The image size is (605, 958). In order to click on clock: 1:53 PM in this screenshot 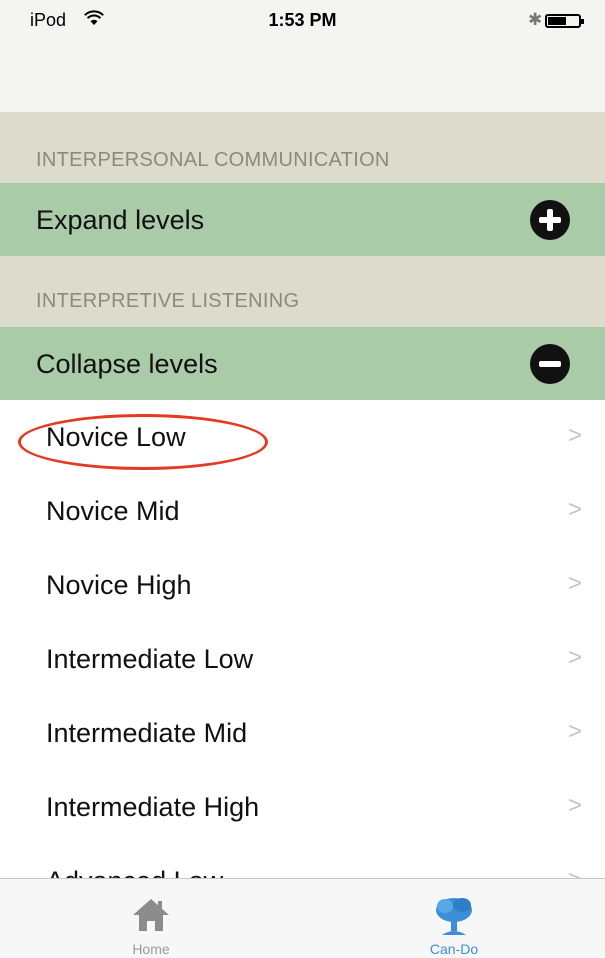, I will do `click(302, 20)`.